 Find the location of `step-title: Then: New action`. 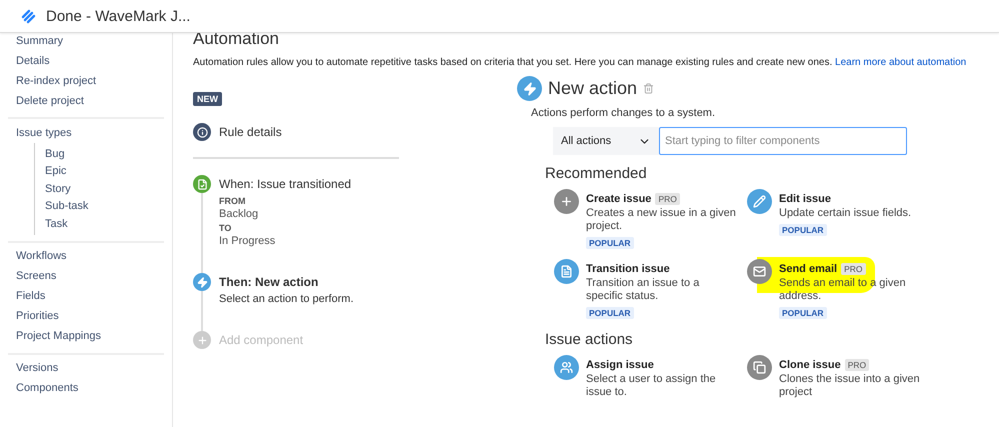

step-title: Then: New action is located at coordinates (286, 282).